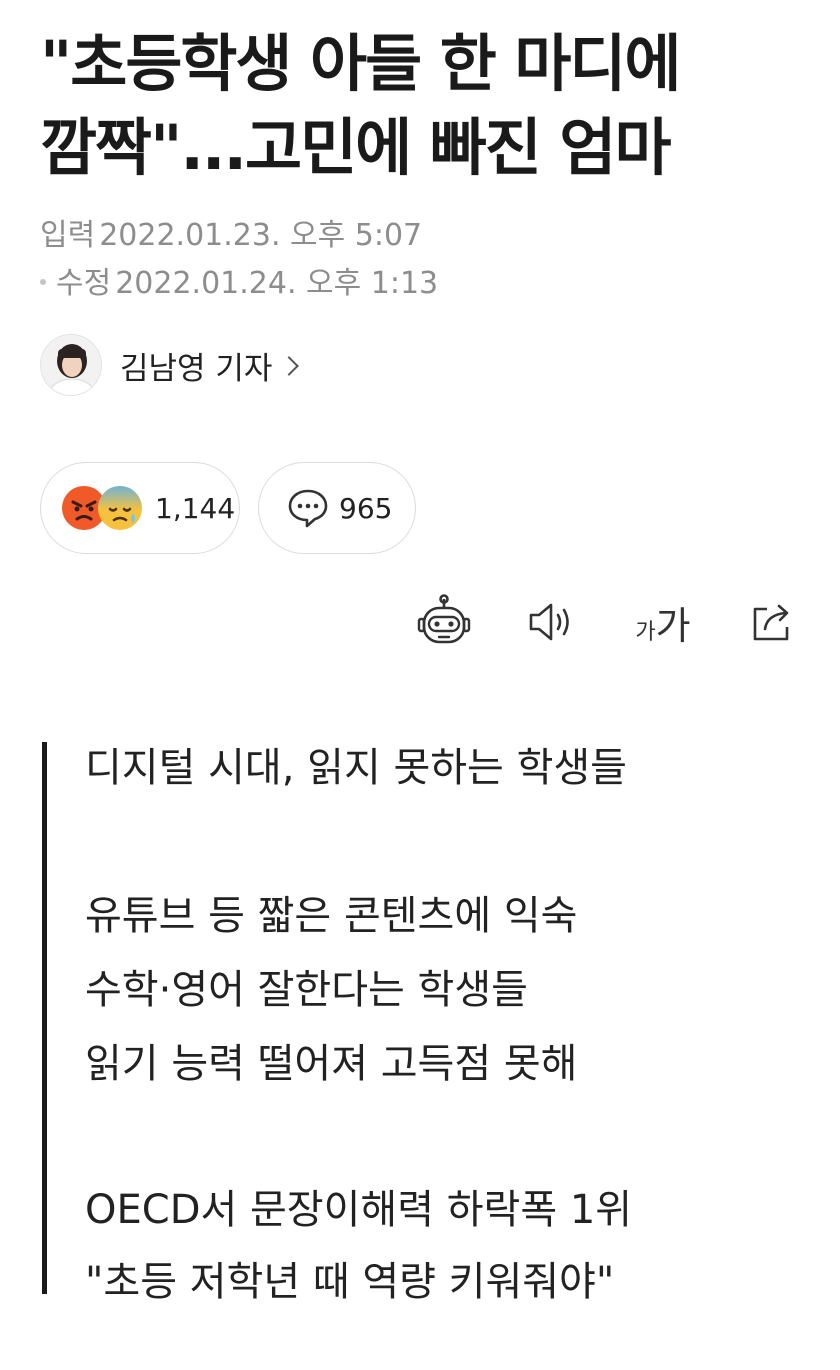 The image size is (840, 1370). I want to click on text-to-speech-button, so click(550, 622).